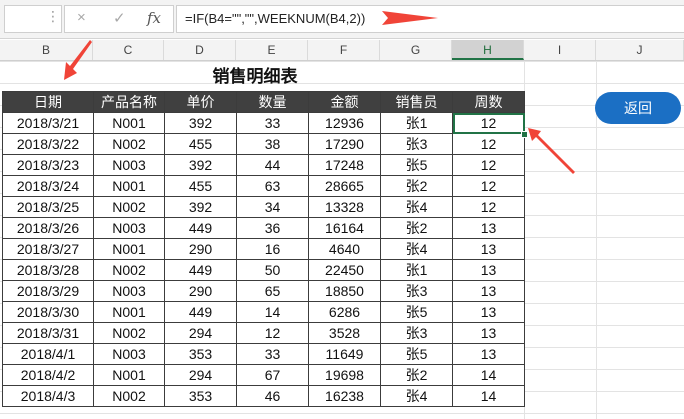 This screenshot has height=419, width=684. I want to click on arrow-to-column-b, so click(78, 60).